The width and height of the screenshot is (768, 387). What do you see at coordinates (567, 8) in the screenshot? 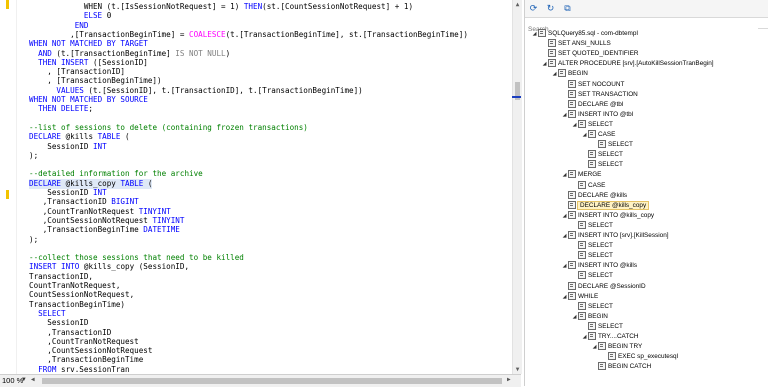
I see `copy-icon: ⧉` at bounding box center [567, 8].